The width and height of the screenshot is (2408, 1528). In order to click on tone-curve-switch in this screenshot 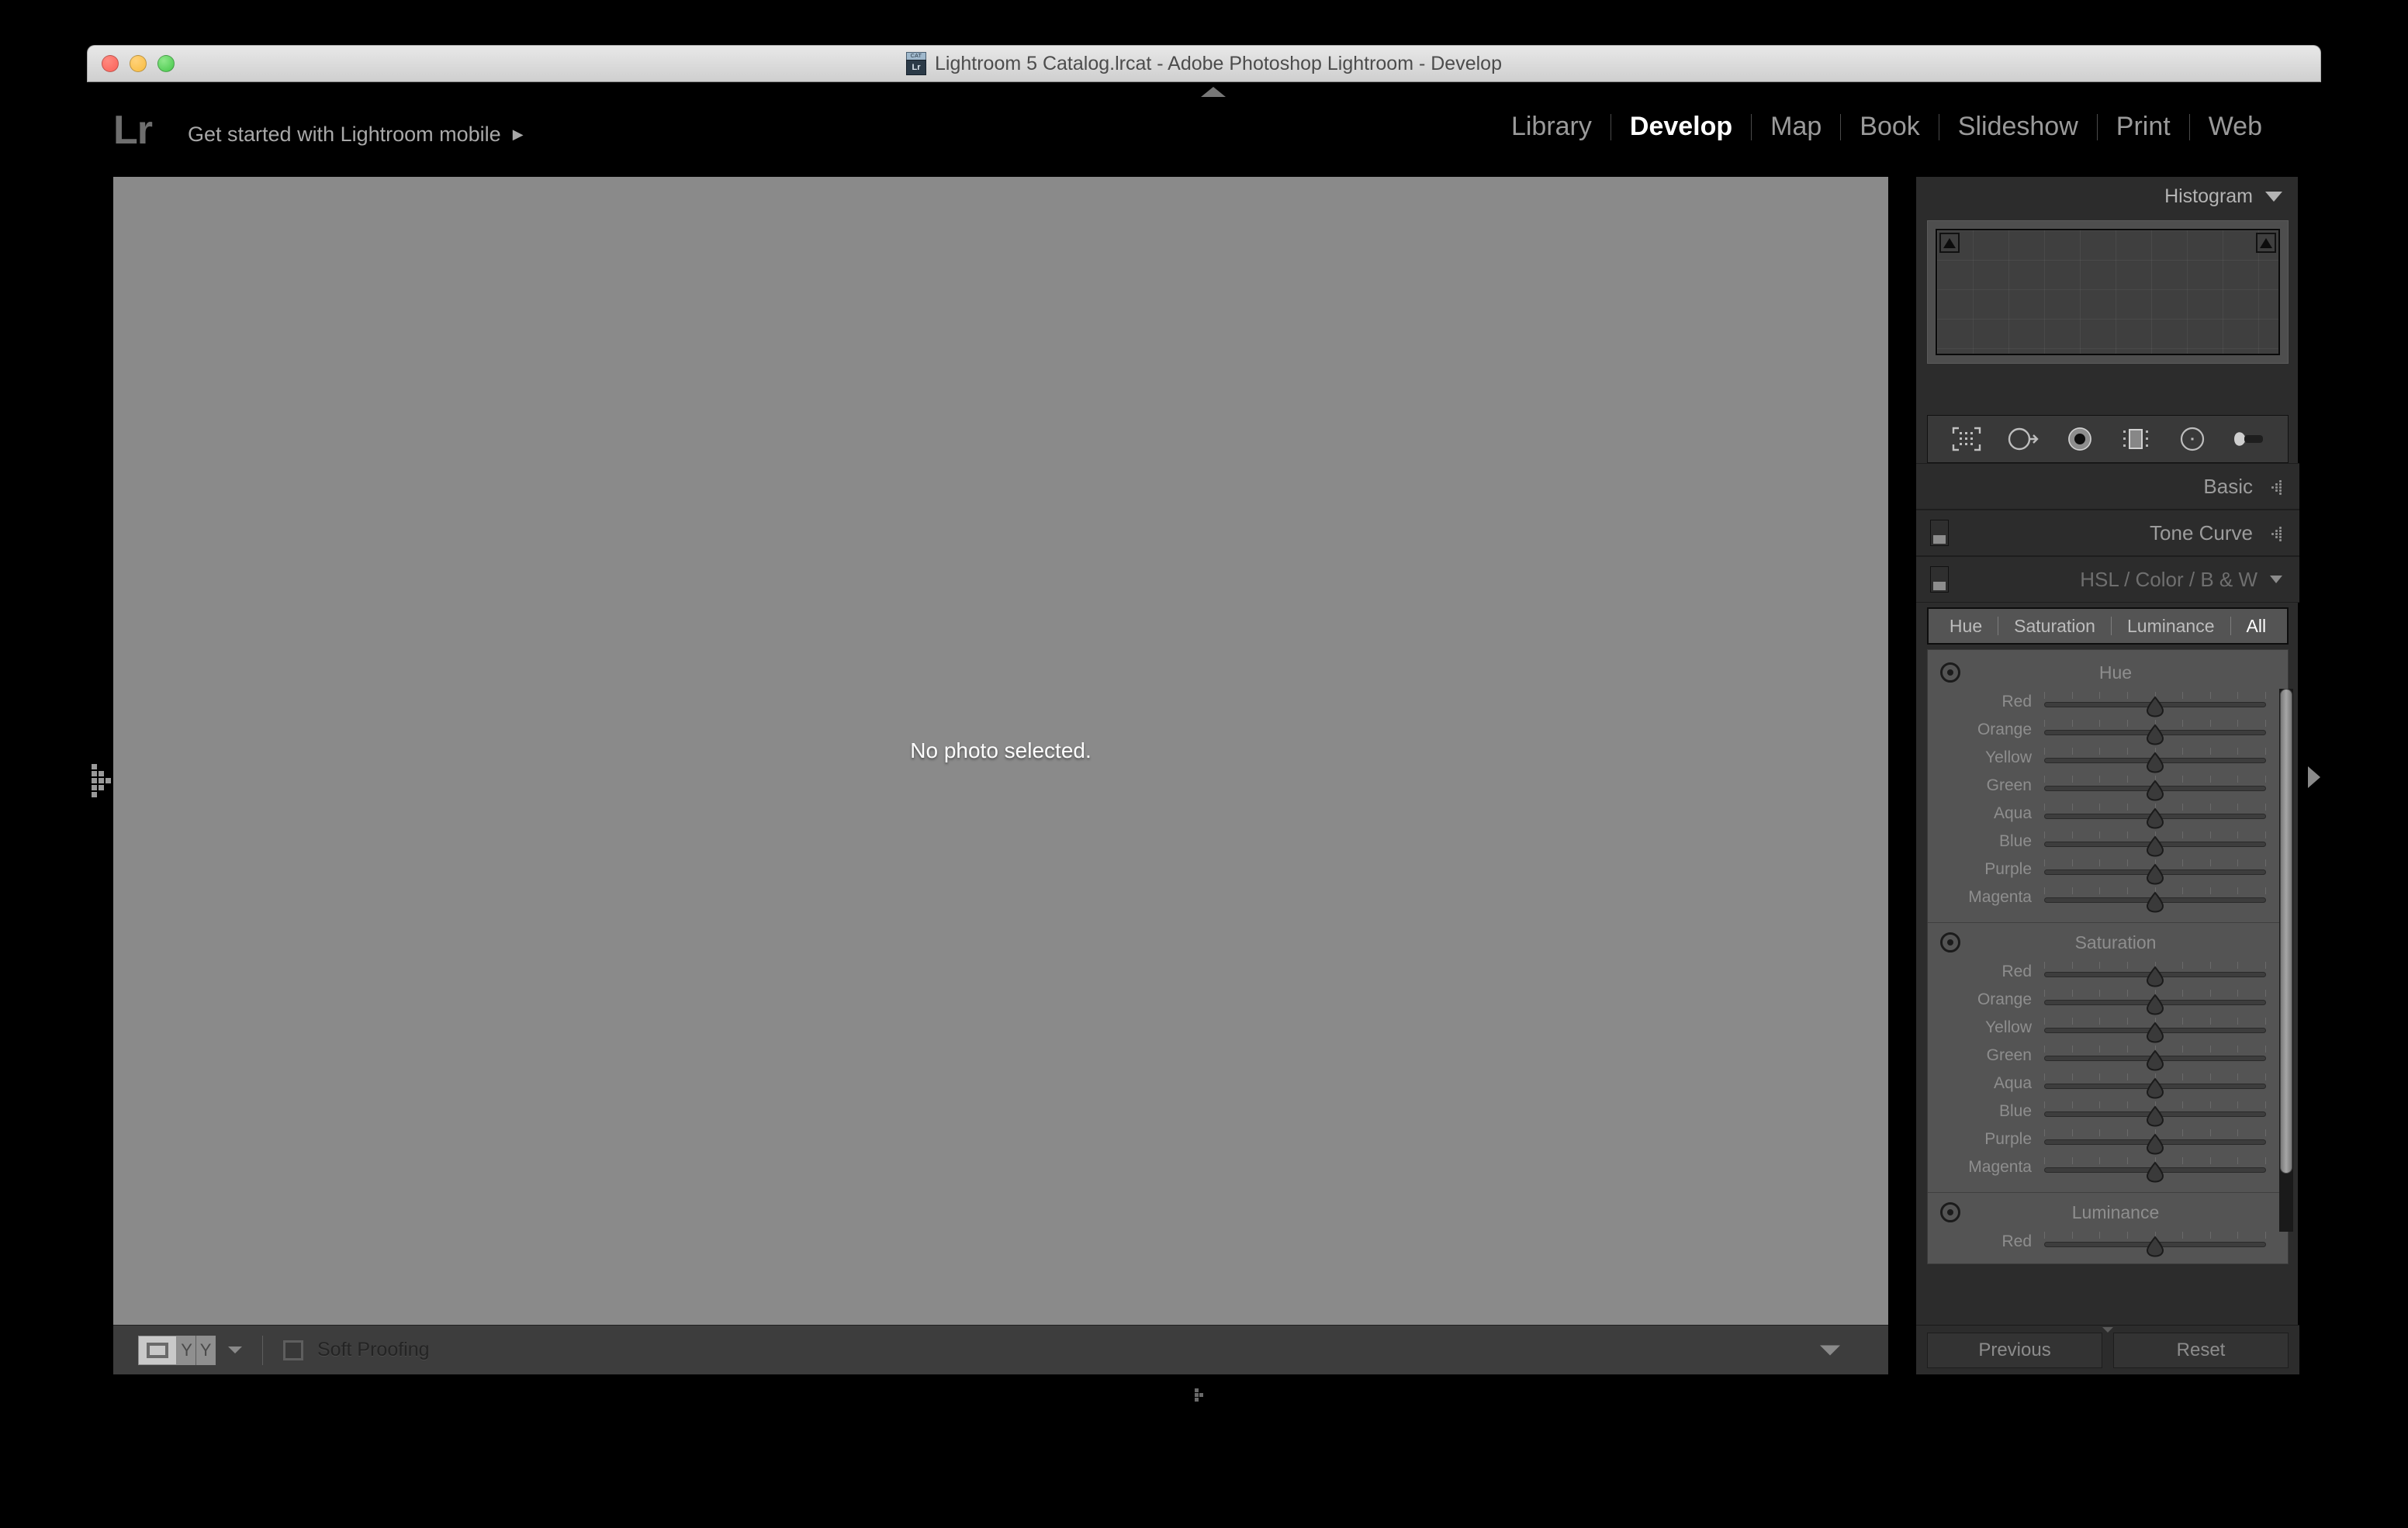, I will do `click(1939, 533)`.